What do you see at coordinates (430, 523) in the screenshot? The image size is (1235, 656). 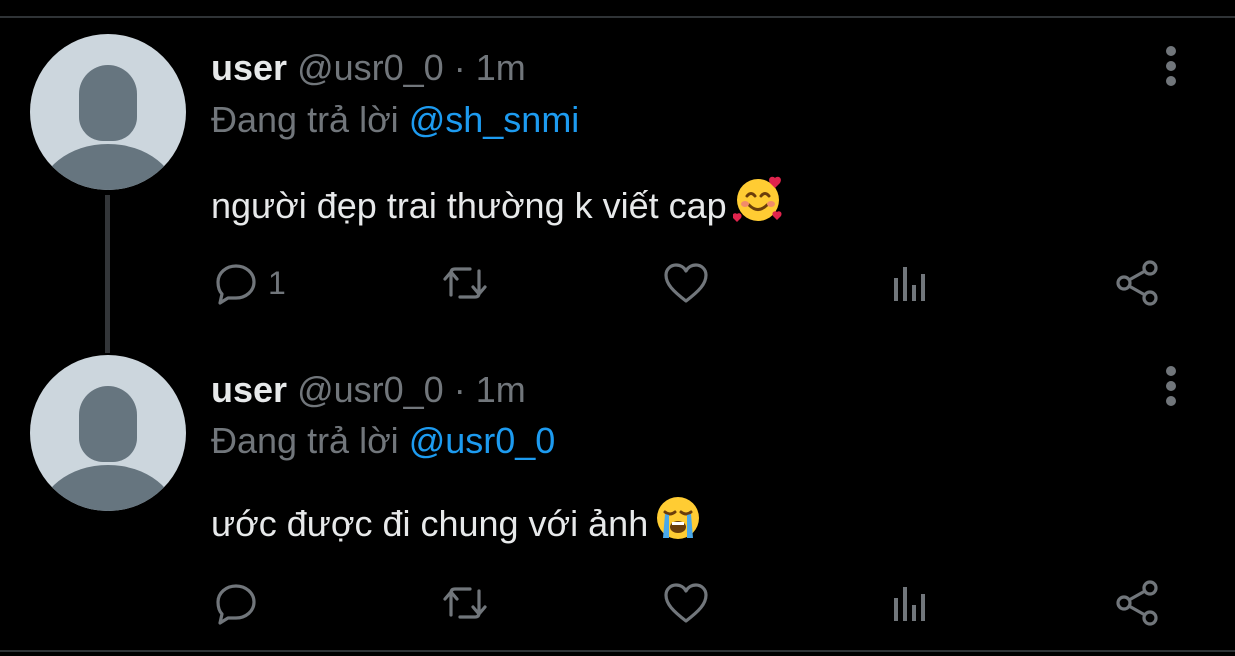 I see `tweet-body: ước được đi chung với ảnh` at bounding box center [430, 523].